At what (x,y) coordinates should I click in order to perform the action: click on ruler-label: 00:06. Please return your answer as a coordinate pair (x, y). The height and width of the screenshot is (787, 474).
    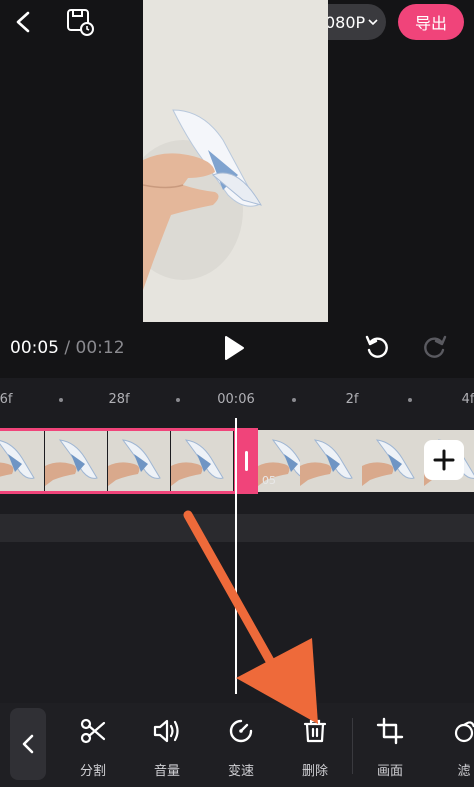
    Looking at the image, I should click on (236, 399).